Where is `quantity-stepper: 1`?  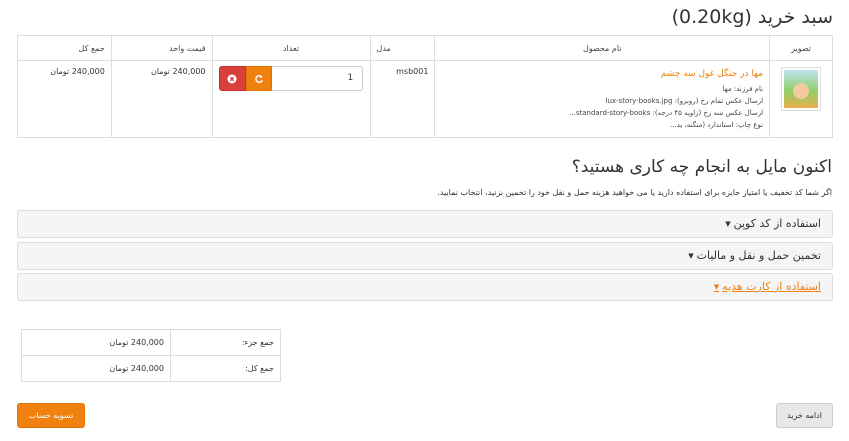
quantity-stepper: 1 is located at coordinates (290, 78).